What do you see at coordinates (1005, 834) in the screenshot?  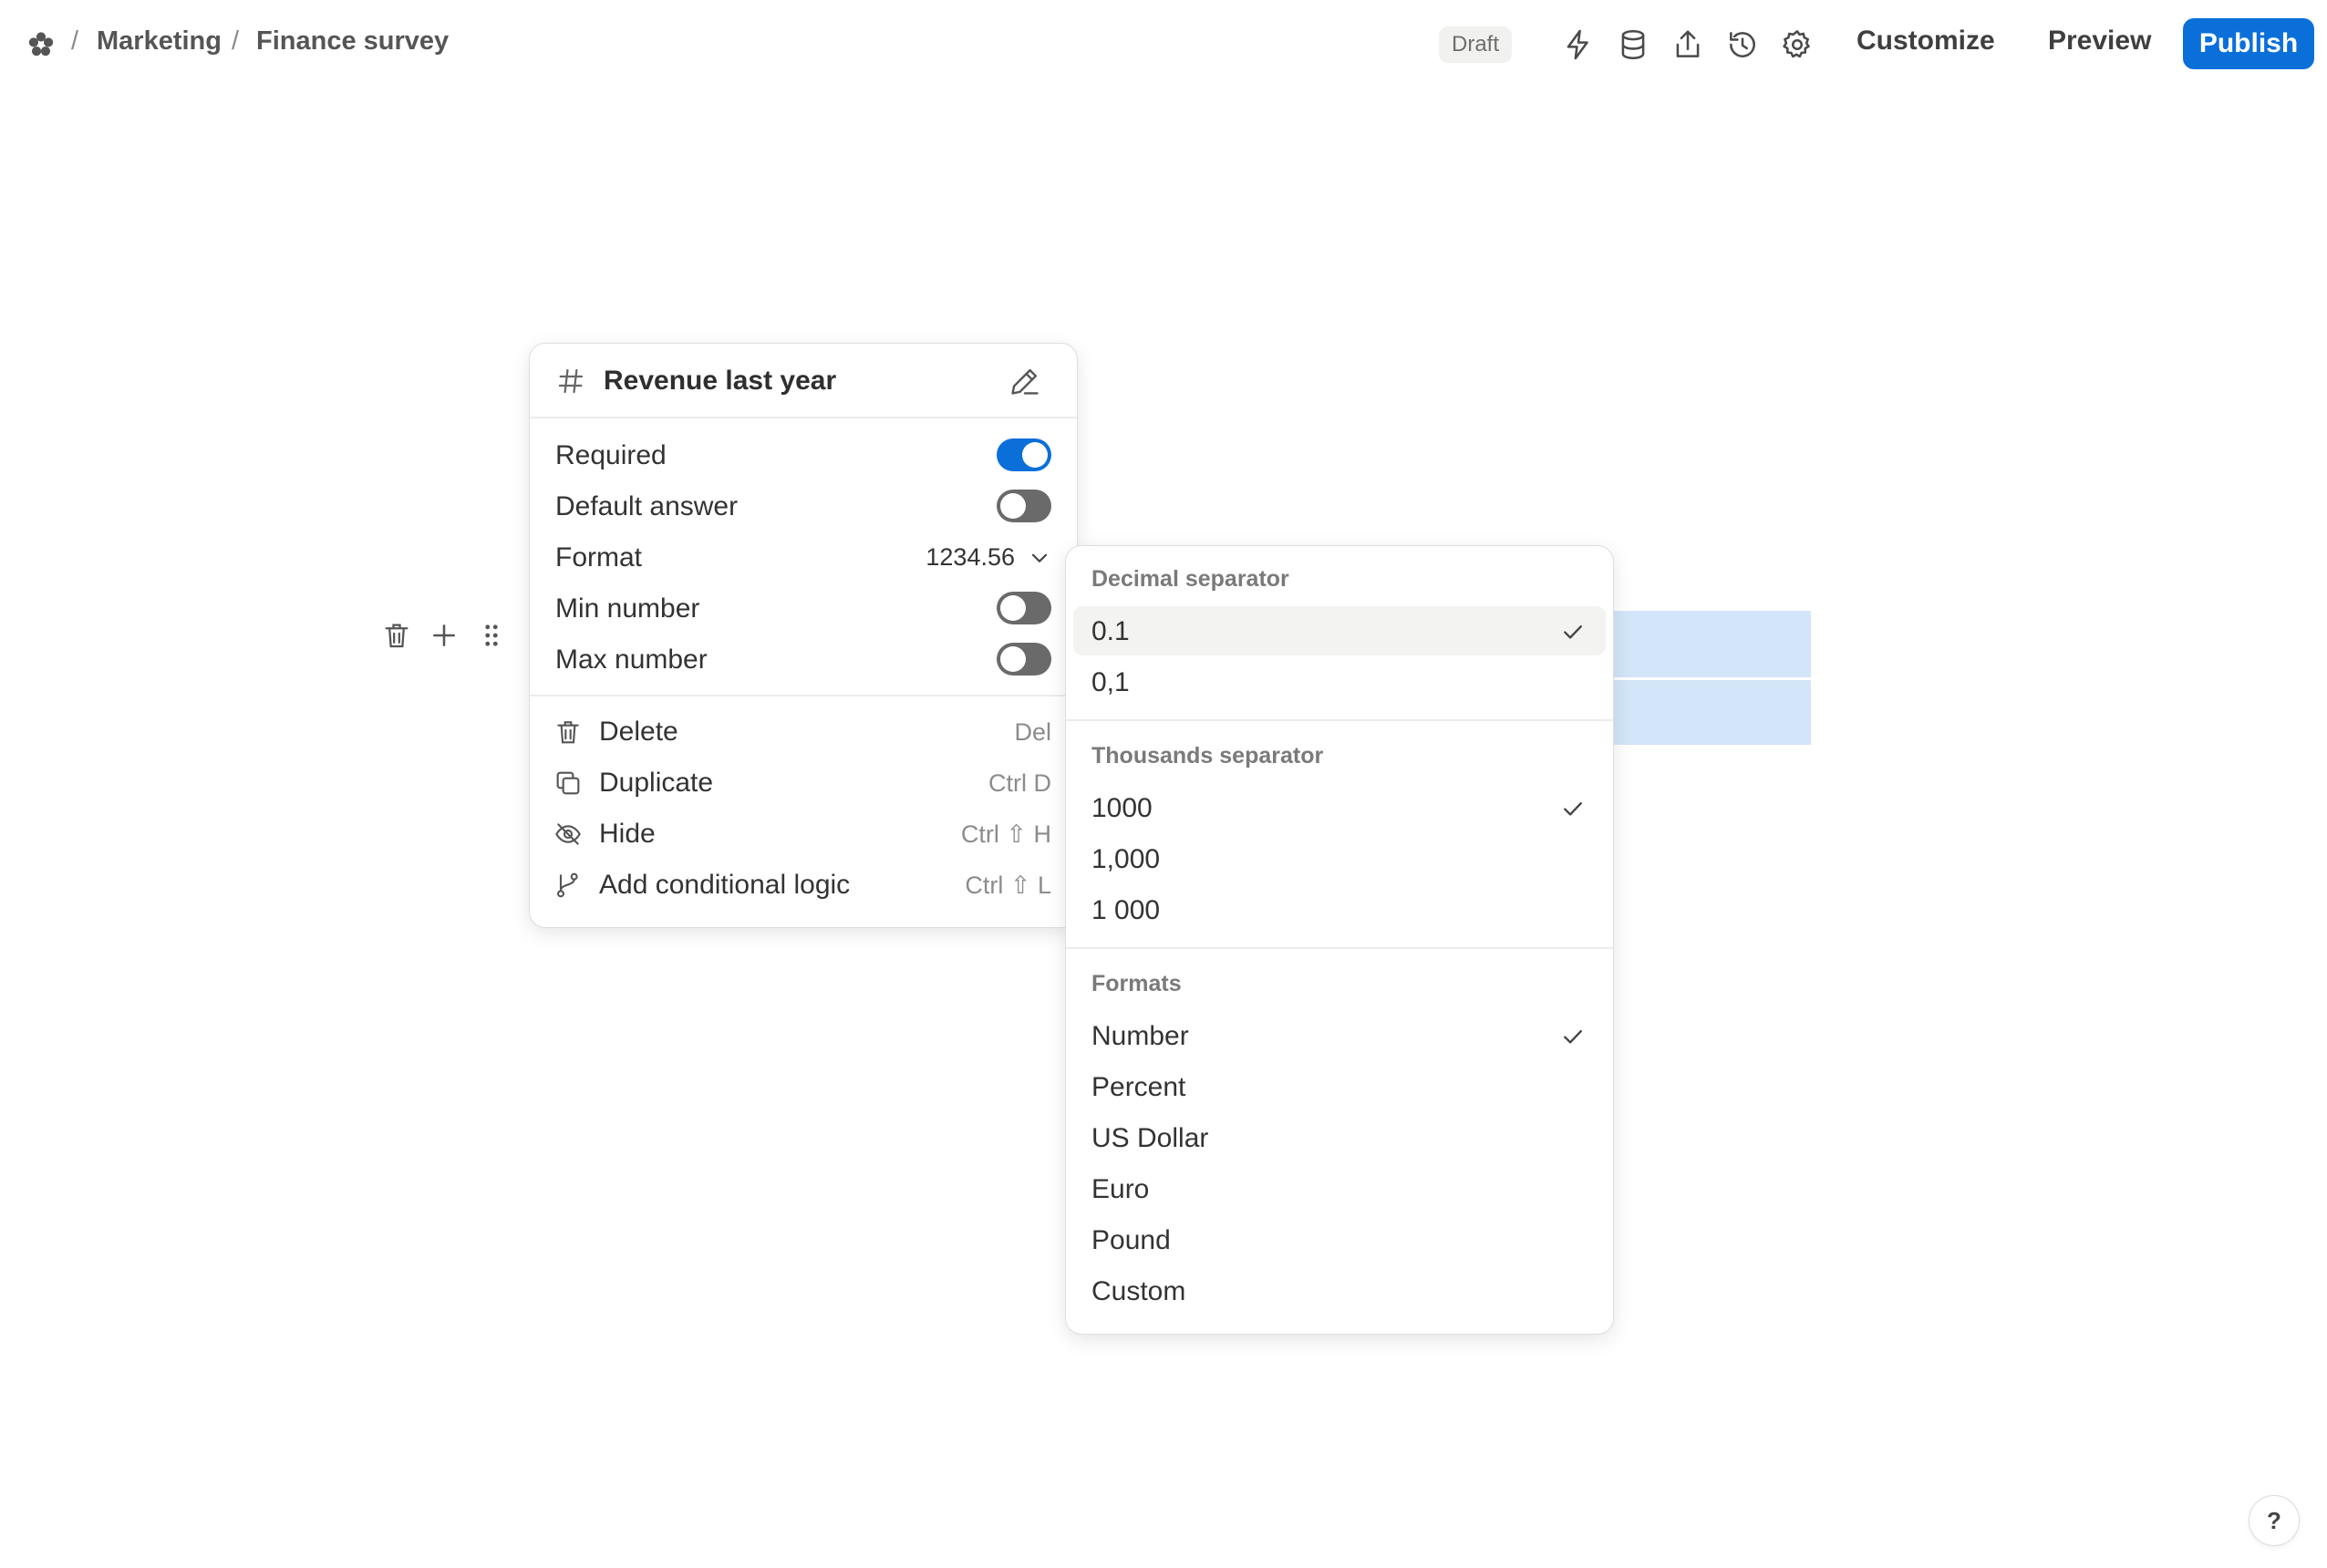 I see `action-shortcut: Ctrl ⇧ H` at bounding box center [1005, 834].